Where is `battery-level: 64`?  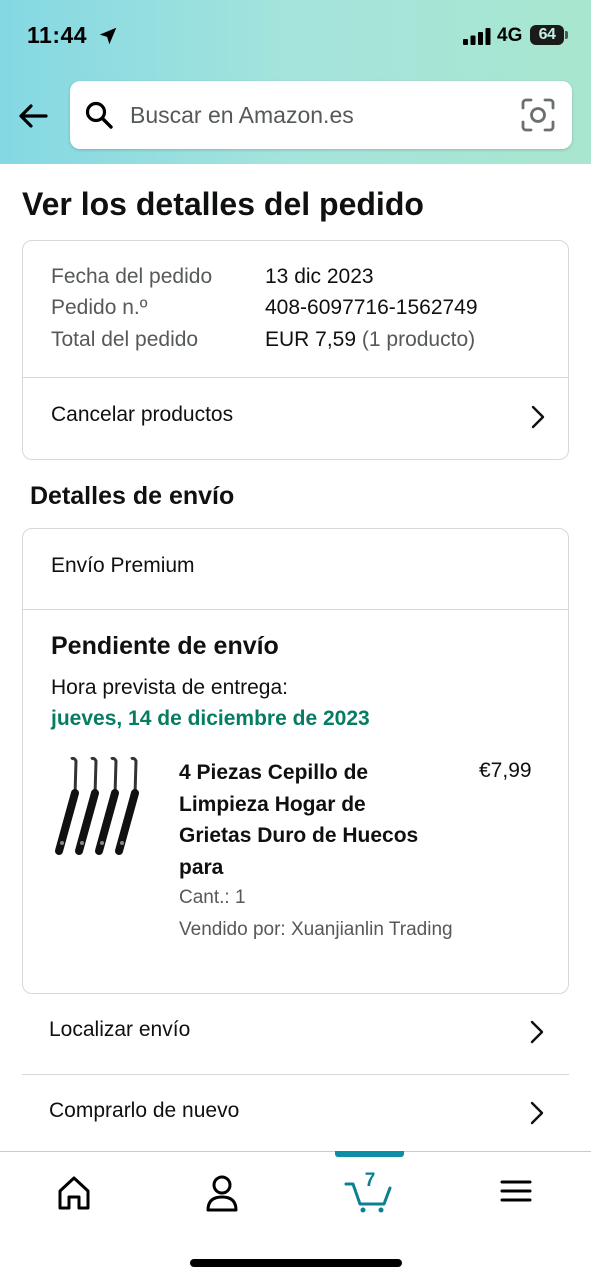 battery-level: 64 is located at coordinates (547, 34).